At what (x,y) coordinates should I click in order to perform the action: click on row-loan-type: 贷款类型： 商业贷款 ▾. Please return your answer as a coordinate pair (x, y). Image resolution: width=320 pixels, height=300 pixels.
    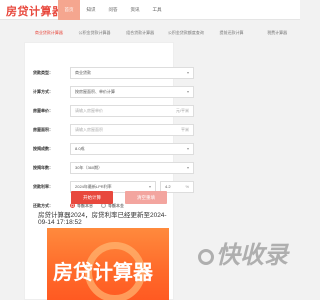
    Looking at the image, I should click on (109, 73).